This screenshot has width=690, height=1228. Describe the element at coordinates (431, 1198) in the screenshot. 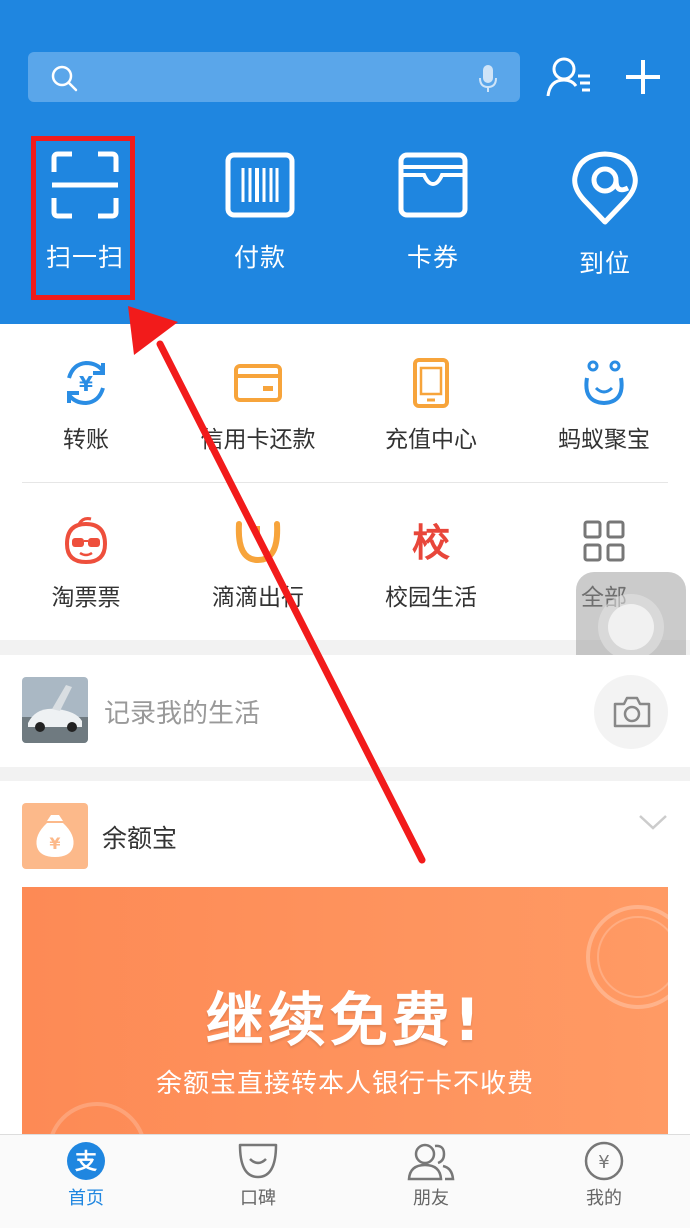

I see `tab-label: 朋友` at that location.